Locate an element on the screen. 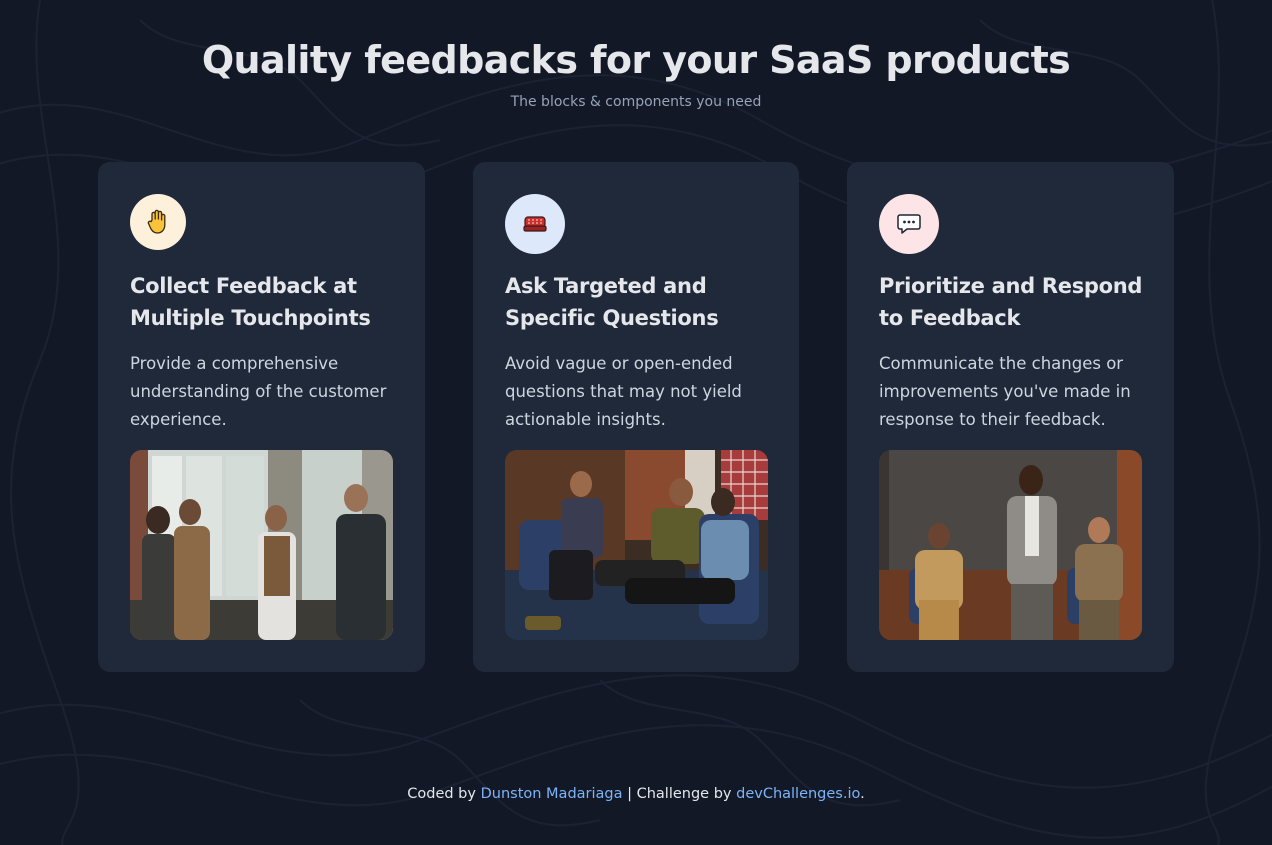 This screenshot has height=845, width=1272. raised-hand-icon is located at coordinates (158, 222).